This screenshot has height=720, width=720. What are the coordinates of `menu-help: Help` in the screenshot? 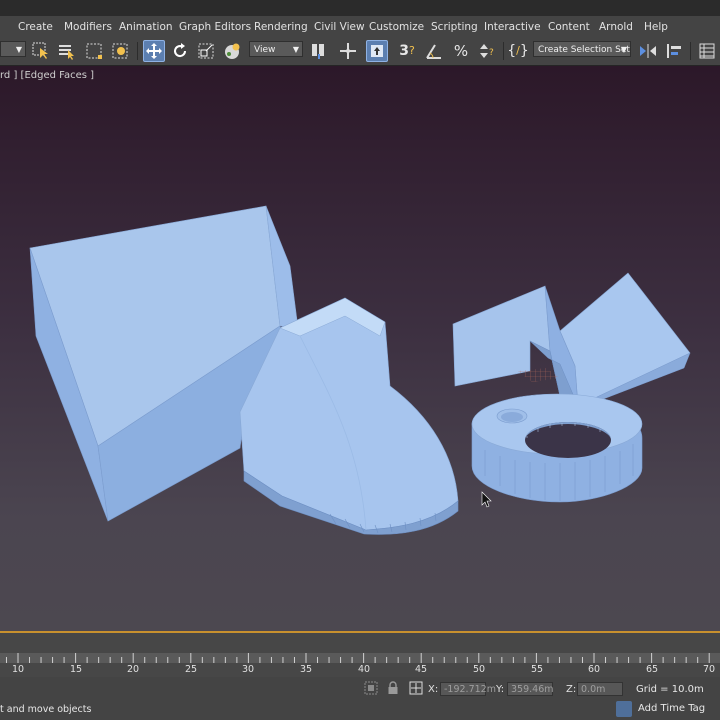 It's located at (656, 27).